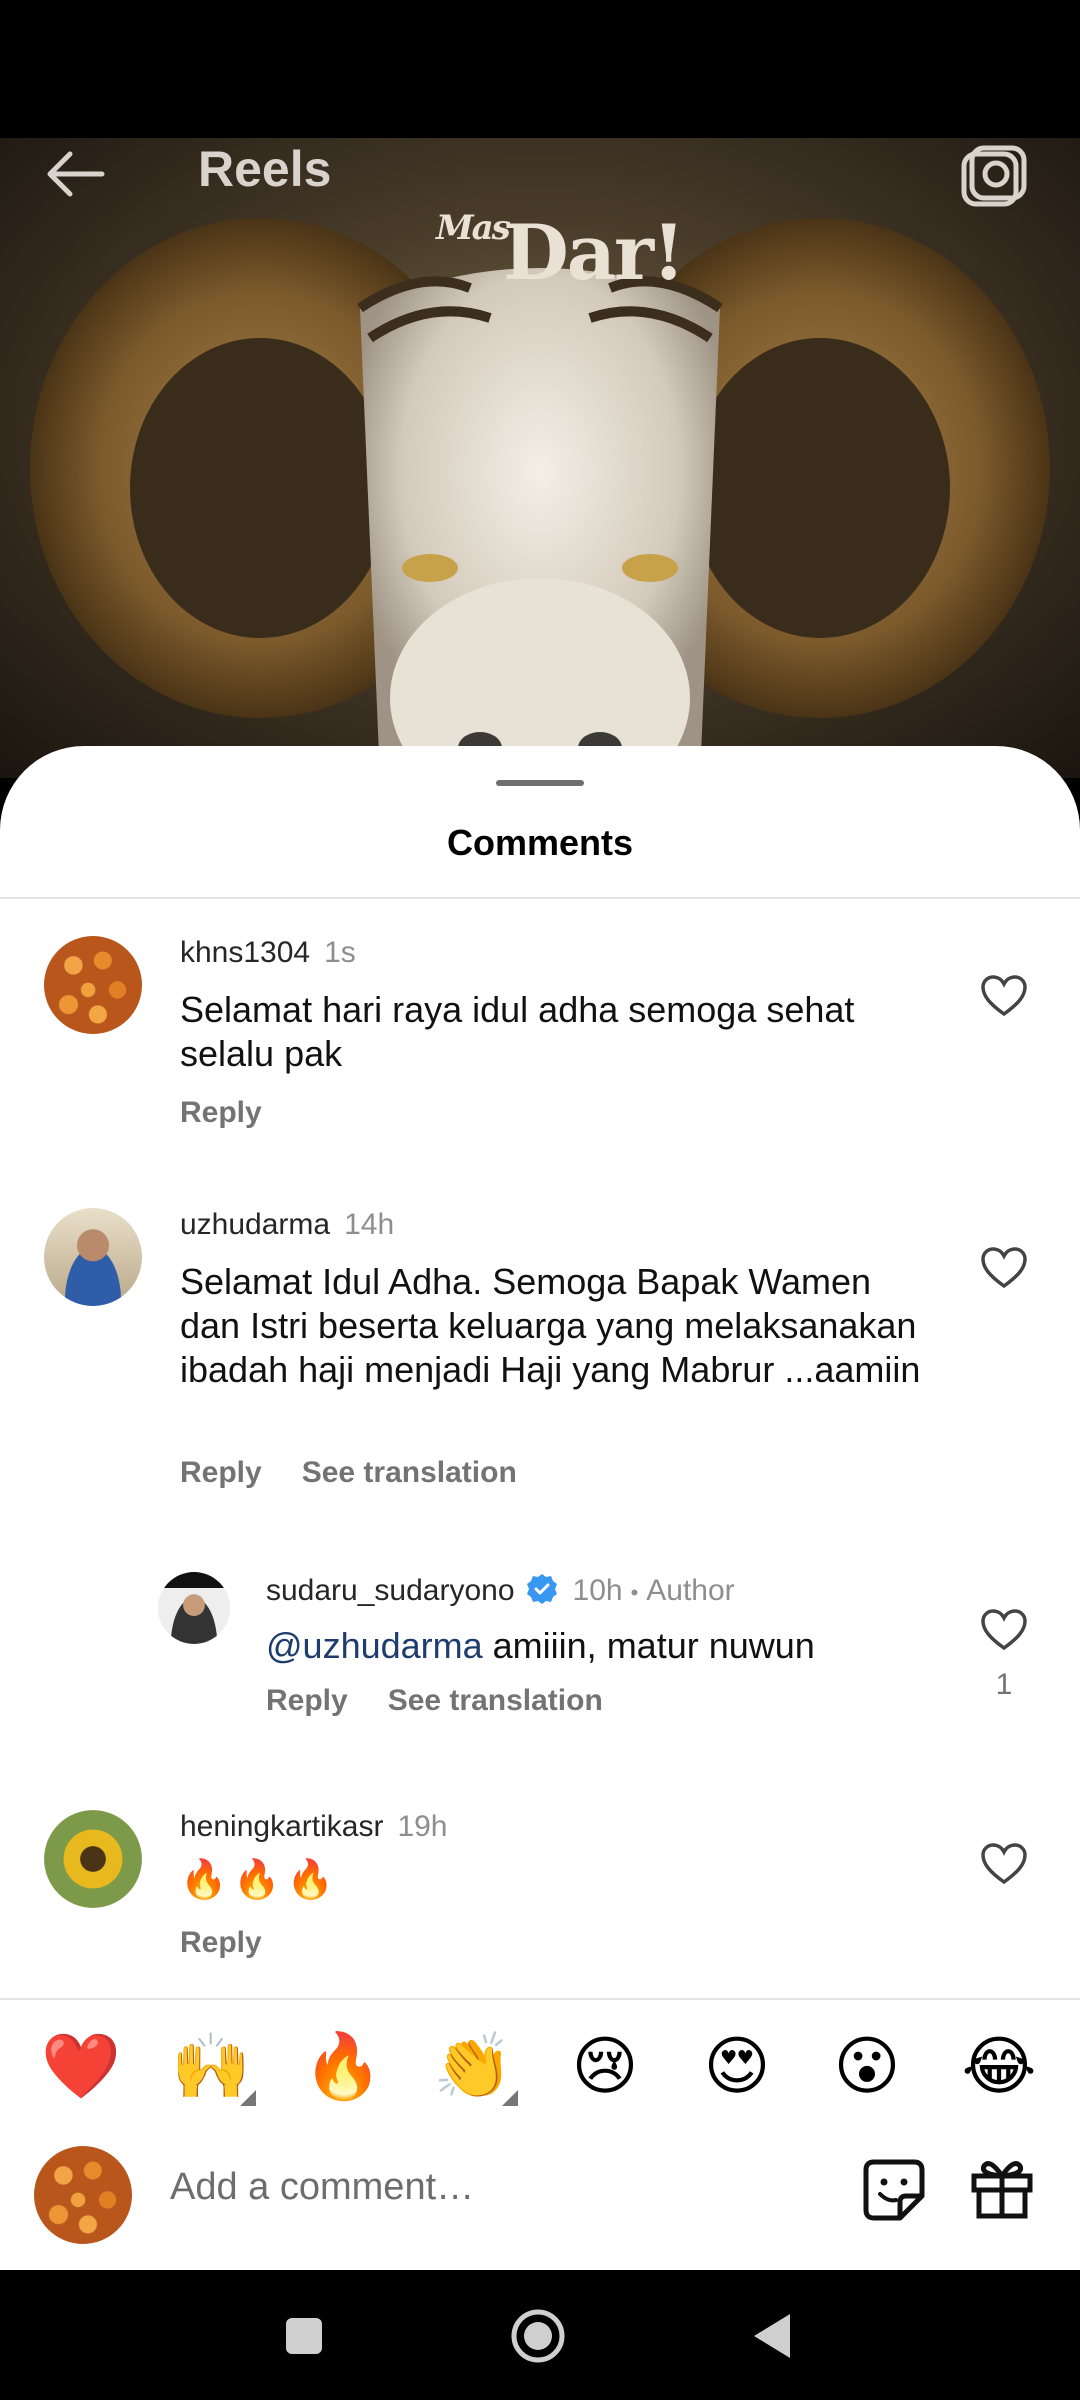  Describe the element at coordinates (774, 2336) in the screenshot. I see `back-nav-icon` at that location.